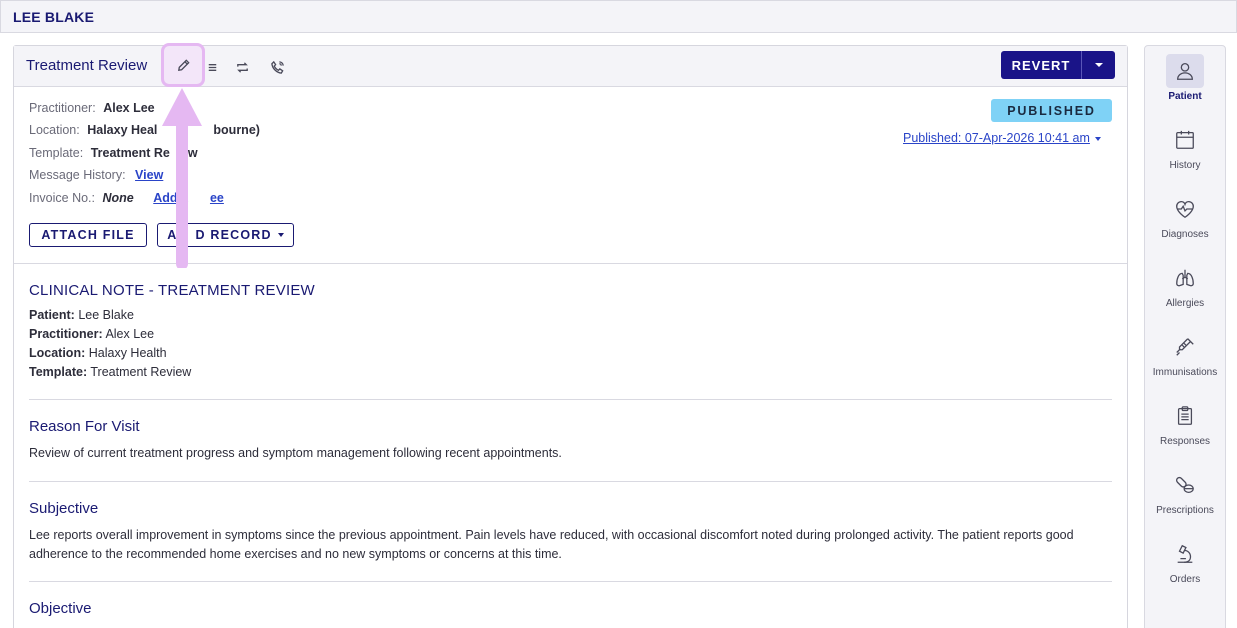  What do you see at coordinates (1185, 71) in the screenshot?
I see `person-icon` at bounding box center [1185, 71].